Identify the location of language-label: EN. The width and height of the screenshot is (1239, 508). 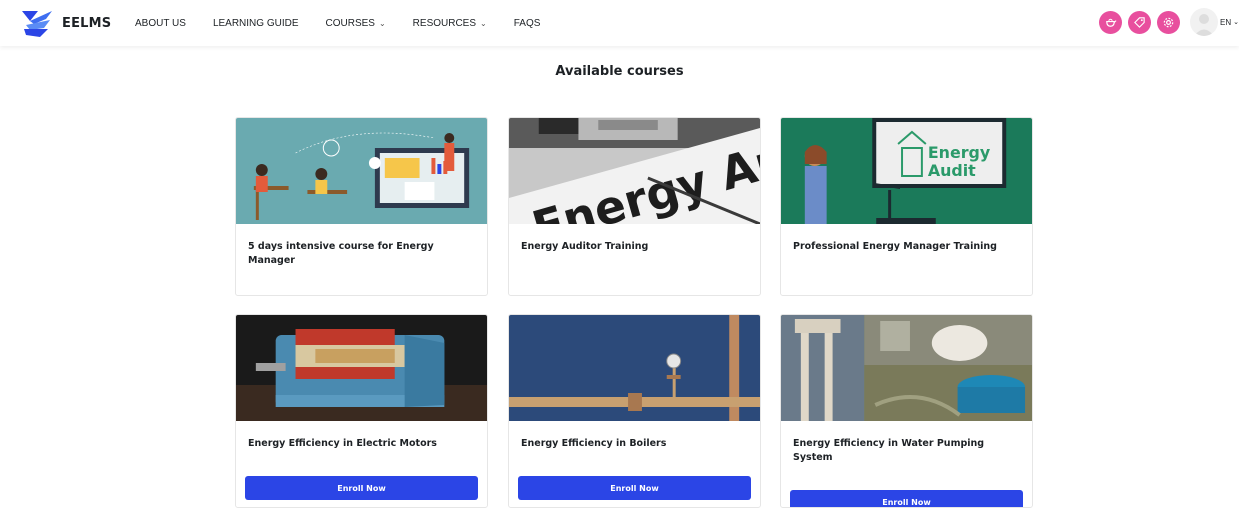
(1226, 22).